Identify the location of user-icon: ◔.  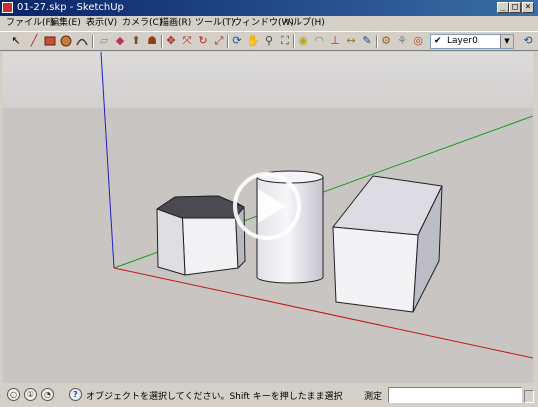
(47, 394).